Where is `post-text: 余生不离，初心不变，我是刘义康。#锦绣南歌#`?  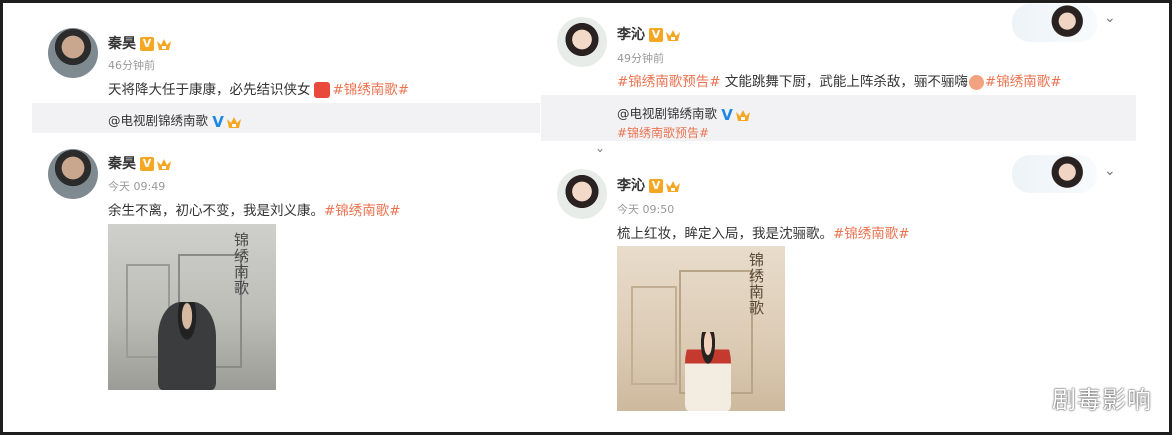
post-text: 余生不离，初心不变，我是刘义康。#锦绣南歌# is located at coordinates (254, 209).